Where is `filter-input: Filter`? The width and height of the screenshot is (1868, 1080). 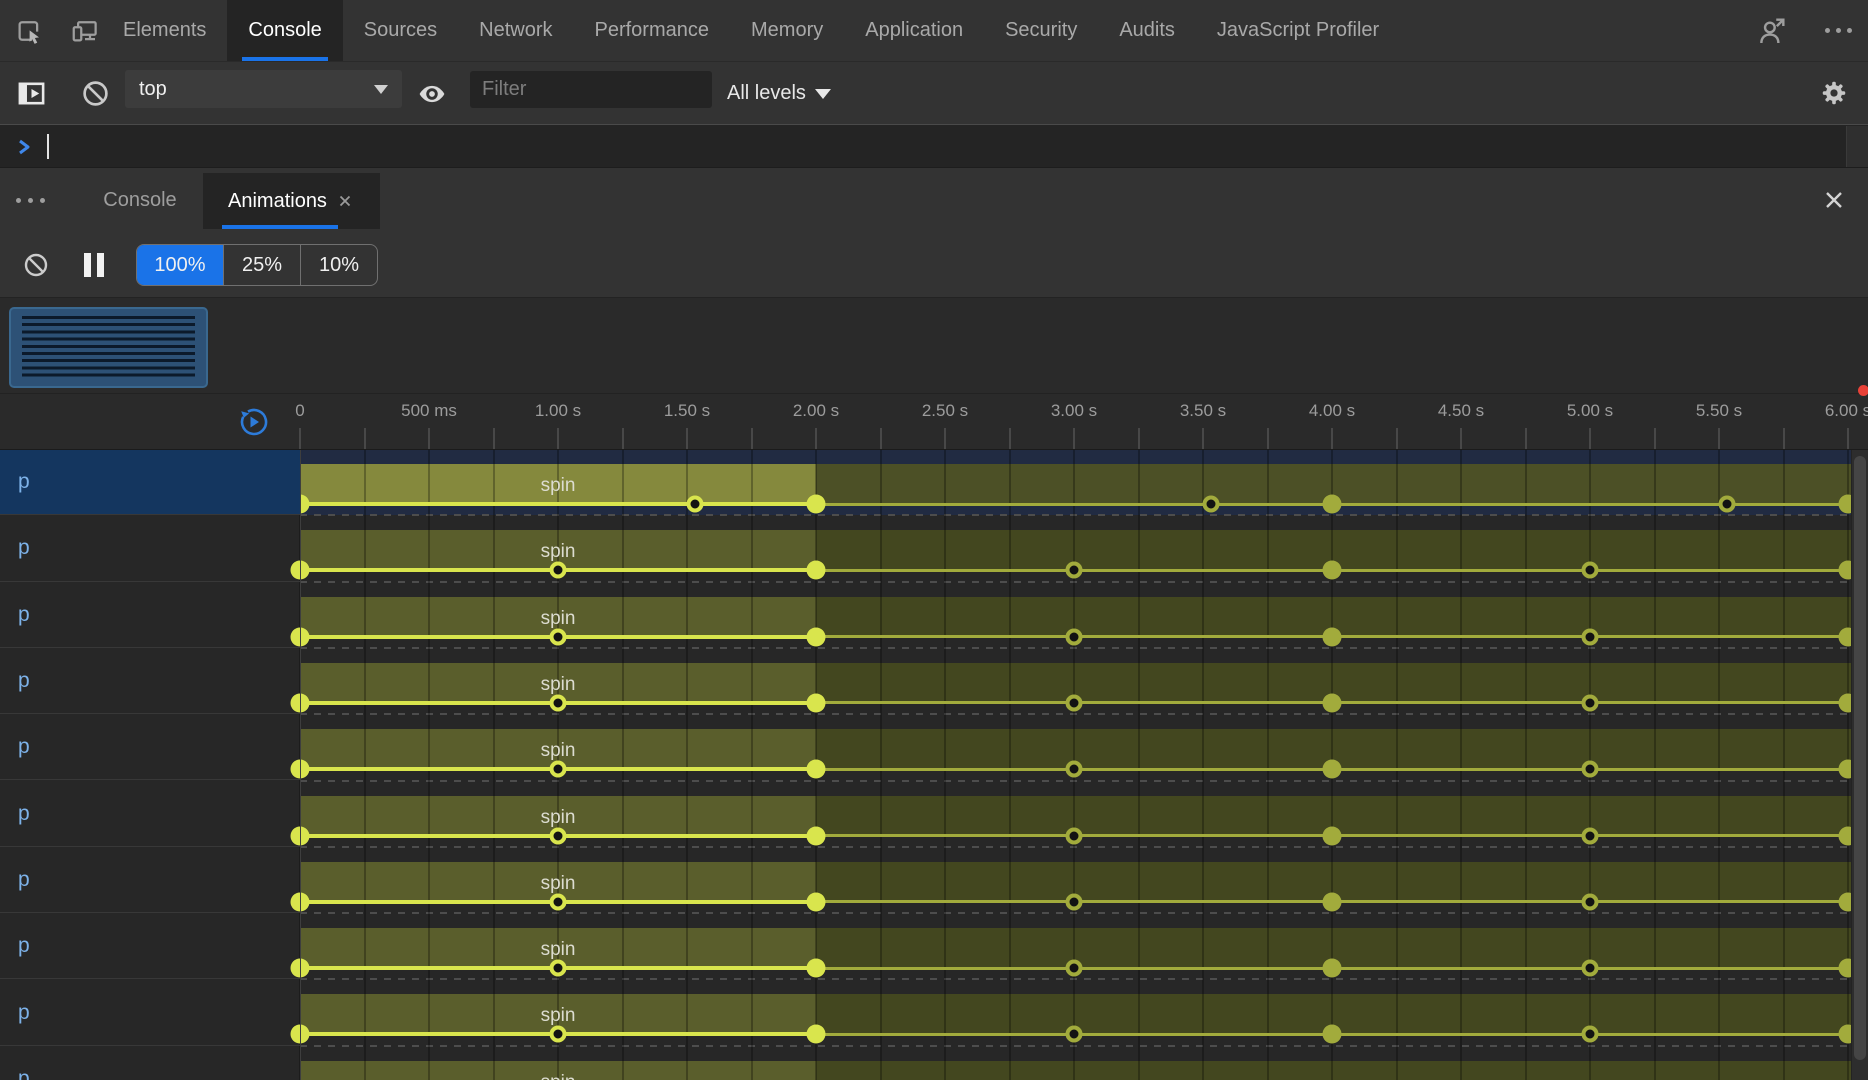
filter-input: Filter is located at coordinates (591, 89).